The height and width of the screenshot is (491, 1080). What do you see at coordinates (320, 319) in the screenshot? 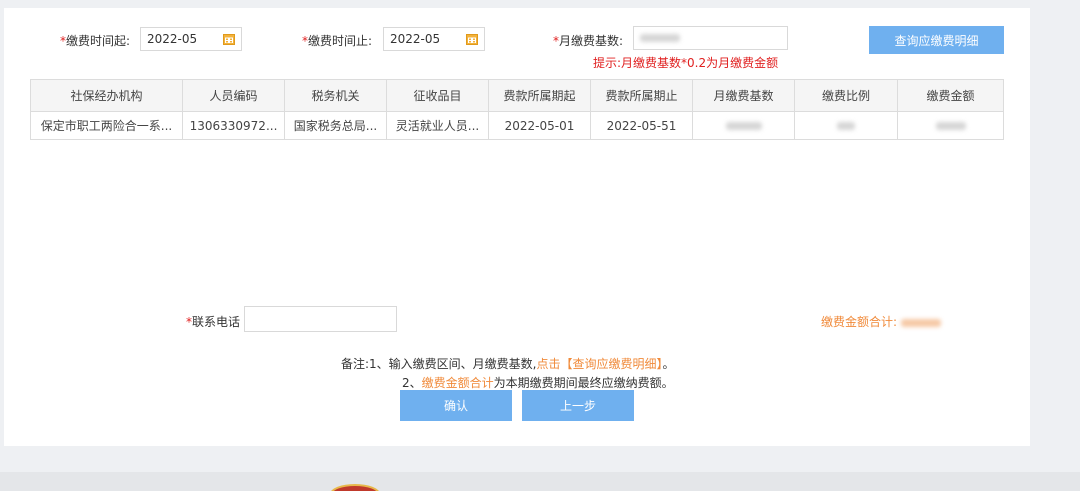
I see `contact-phone-input` at bounding box center [320, 319].